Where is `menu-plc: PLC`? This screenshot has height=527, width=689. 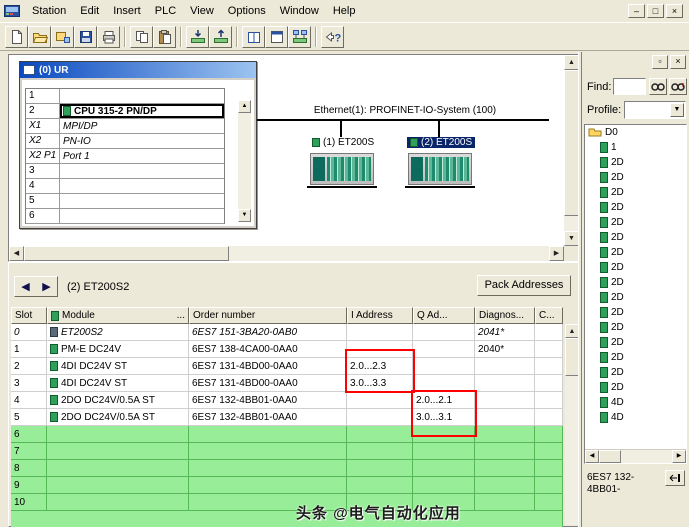 menu-plc: PLC is located at coordinates (165, 11).